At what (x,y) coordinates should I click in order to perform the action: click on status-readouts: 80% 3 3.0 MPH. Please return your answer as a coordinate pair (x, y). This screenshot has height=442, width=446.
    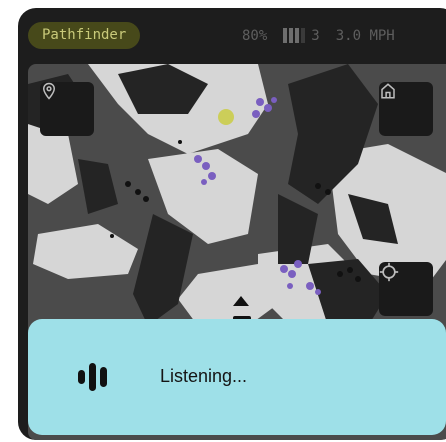
    Looking at the image, I should click on (318, 35).